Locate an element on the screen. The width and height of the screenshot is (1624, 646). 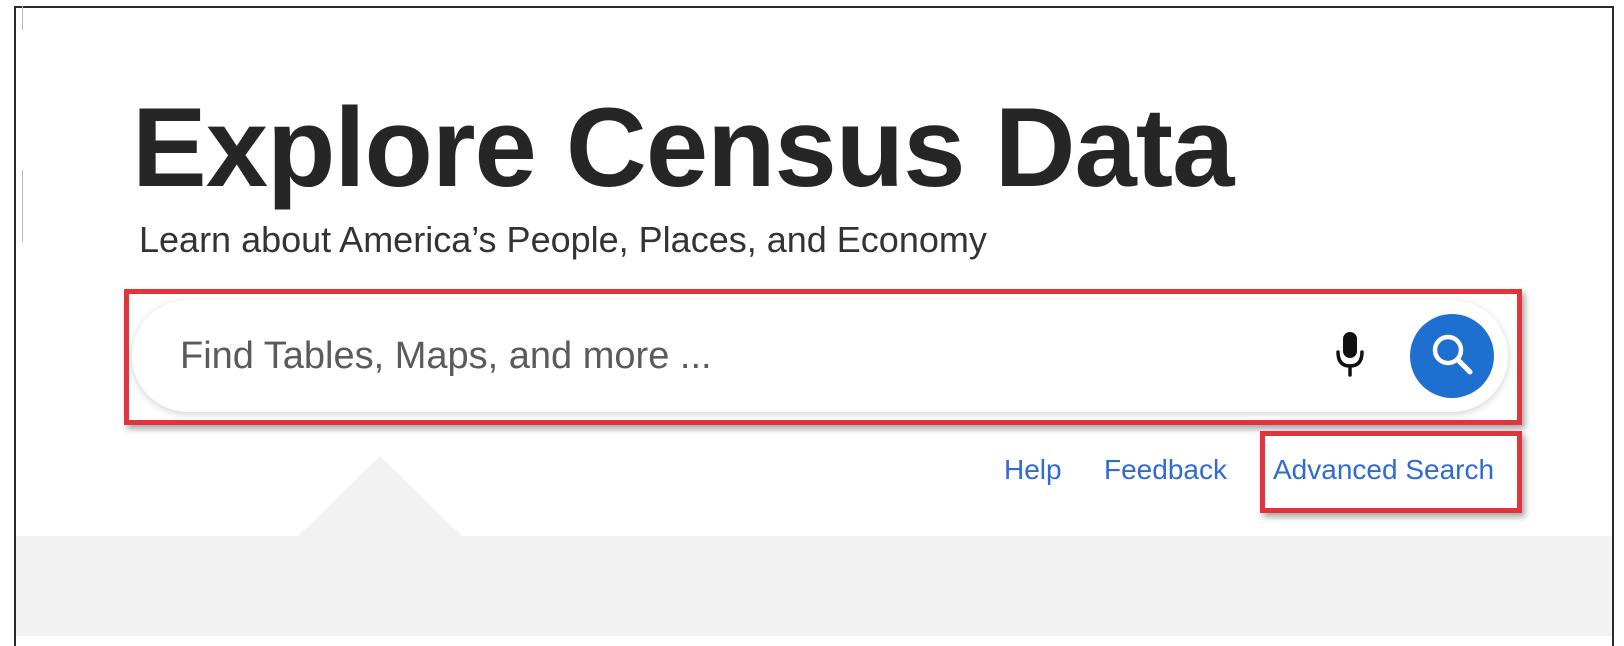
feedback-link: Feedback is located at coordinates (1165, 470).